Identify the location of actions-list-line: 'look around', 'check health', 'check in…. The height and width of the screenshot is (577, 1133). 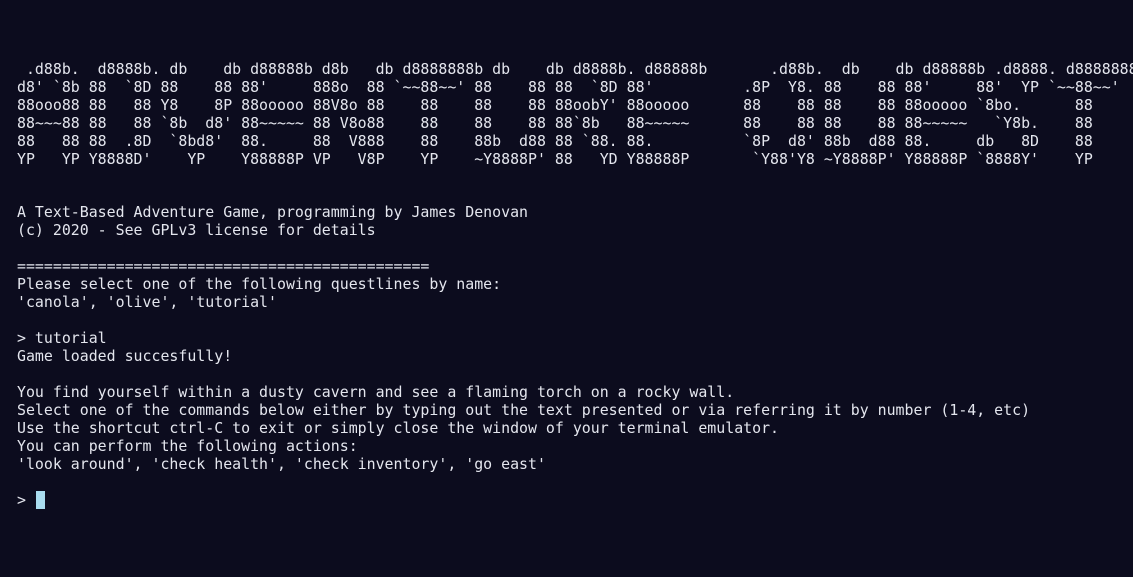
(281, 464).